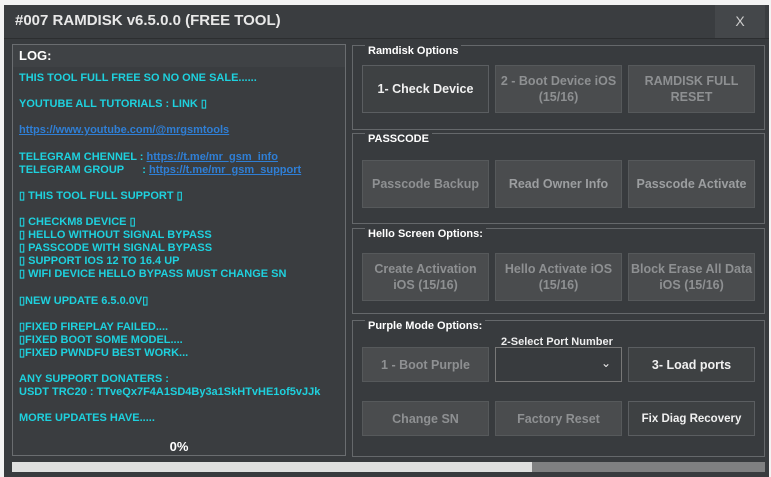 This screenshot has height=477, width=771. Describe the element at coordinates (425, 326) in the screenshot. I see `group-title: Purple Mode Options:` at that location.